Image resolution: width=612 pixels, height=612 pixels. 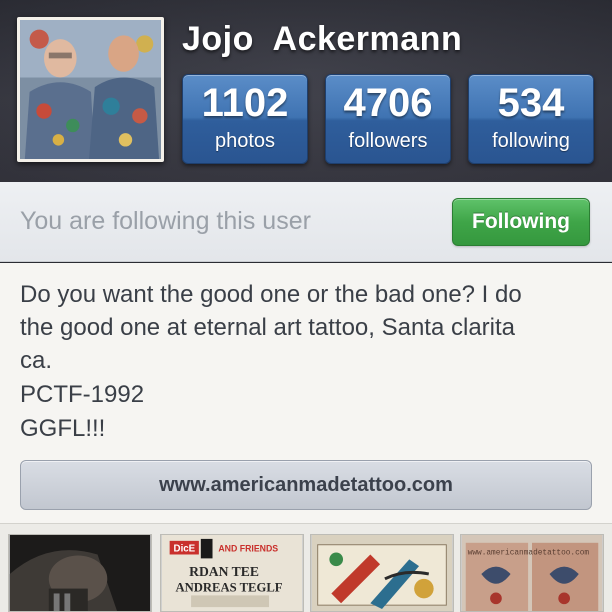 I want to click on follow-status-text: You are following this user, so click(x=165, y=221).